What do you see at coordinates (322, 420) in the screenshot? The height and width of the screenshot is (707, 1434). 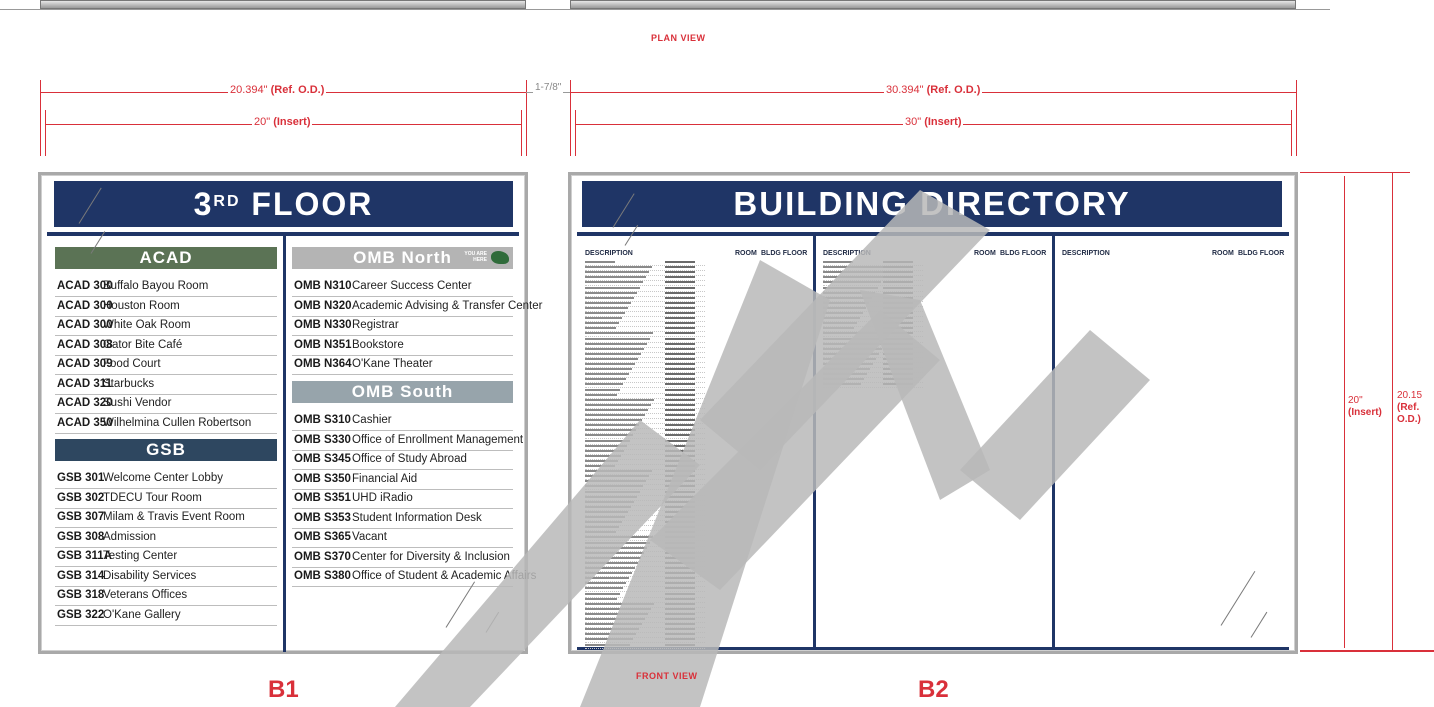 I see `room-code: OMB S310` at bounding box center [322, 420].